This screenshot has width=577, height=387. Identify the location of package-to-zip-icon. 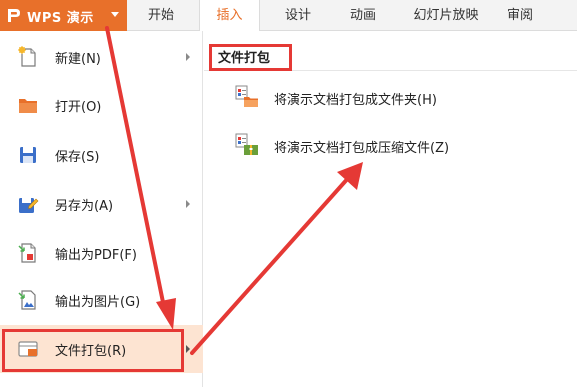
(246, 144).